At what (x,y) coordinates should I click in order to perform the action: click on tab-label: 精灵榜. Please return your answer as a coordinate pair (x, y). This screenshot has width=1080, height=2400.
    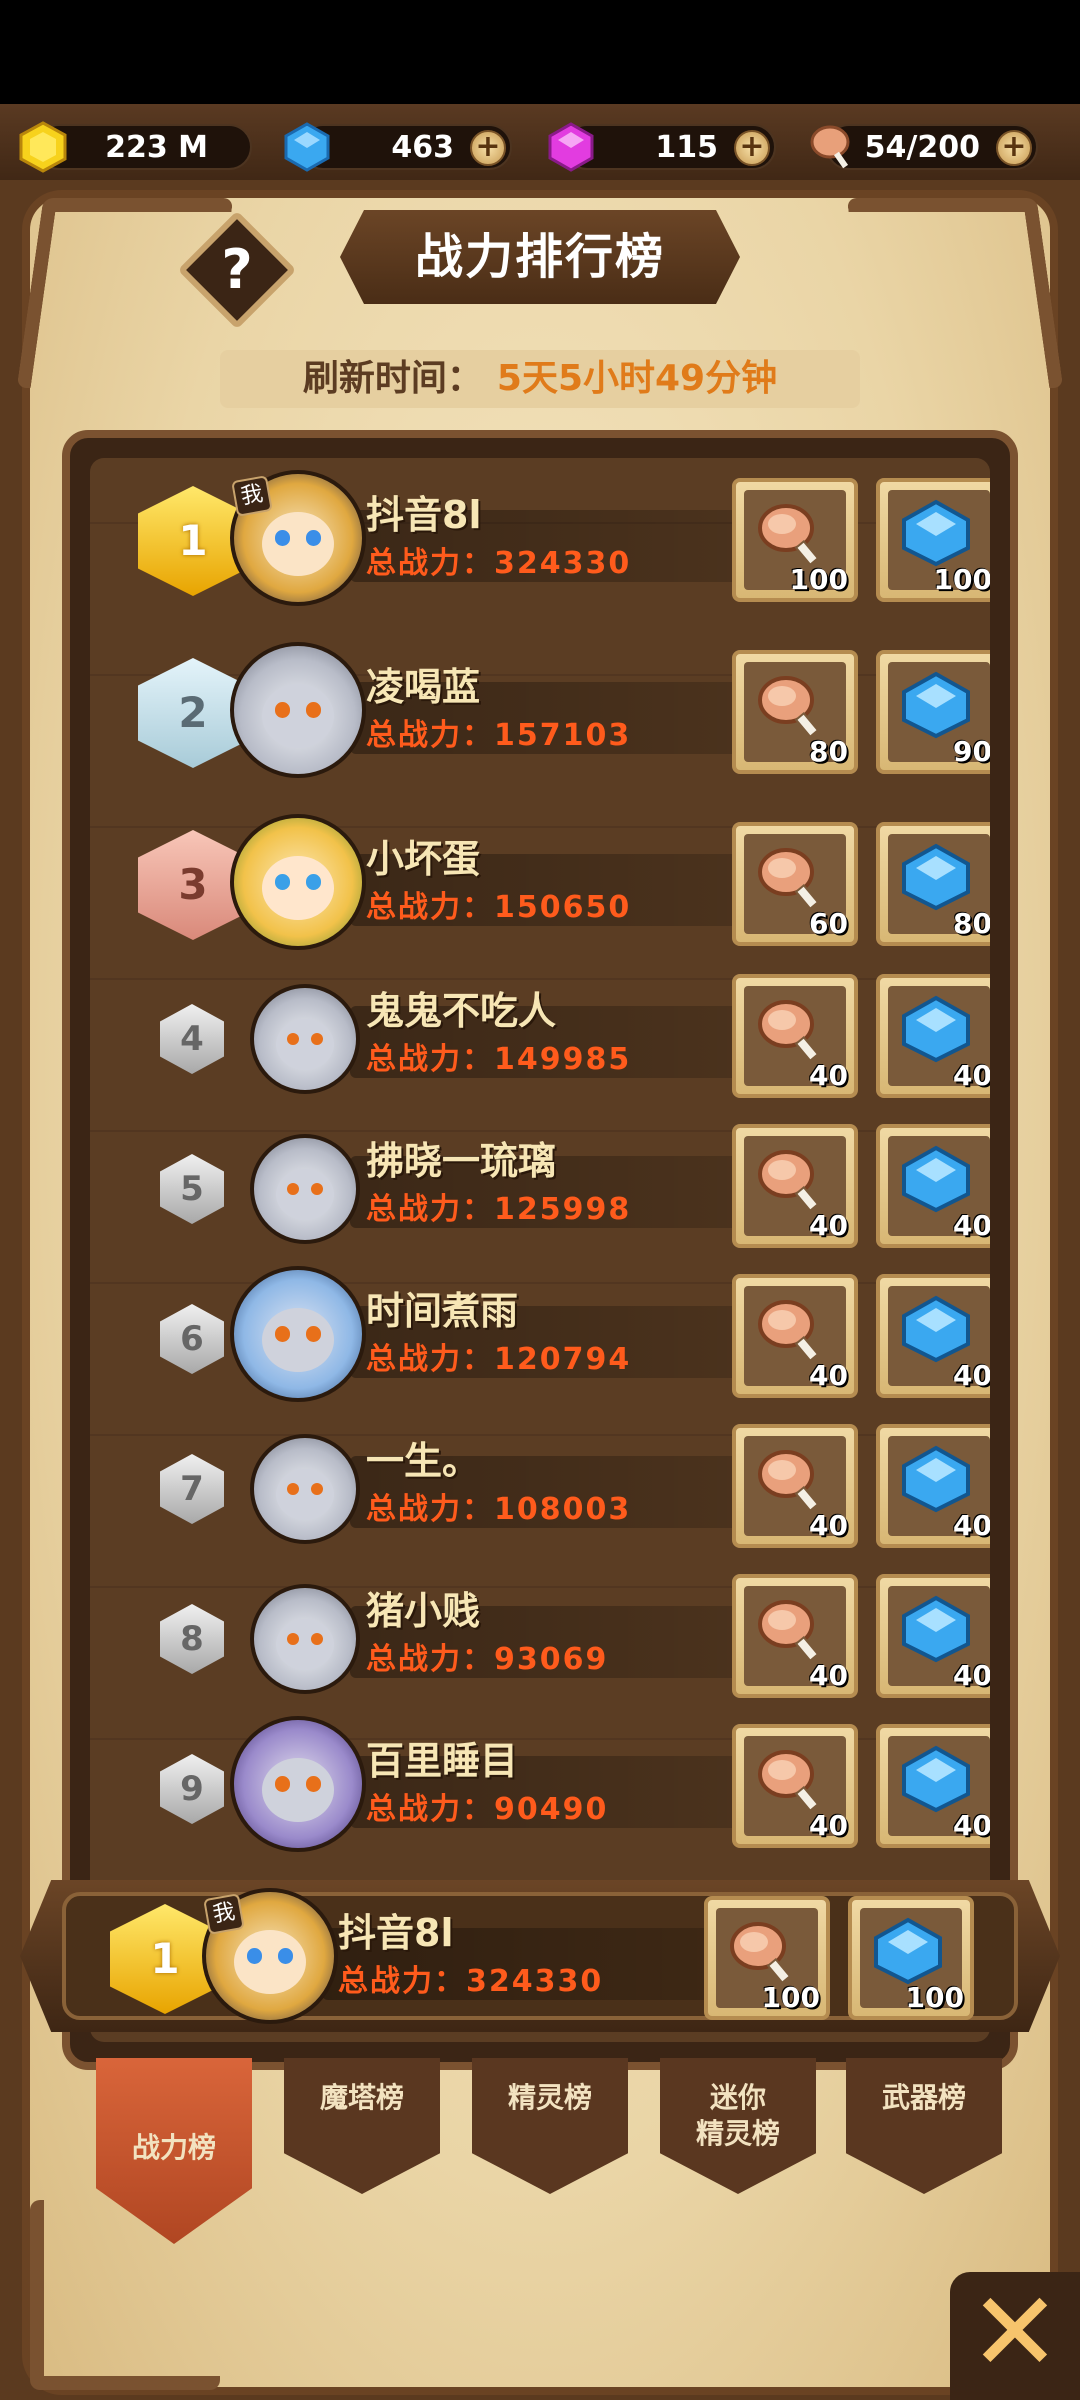
    Looking at the image, I should click on (549, 2097).